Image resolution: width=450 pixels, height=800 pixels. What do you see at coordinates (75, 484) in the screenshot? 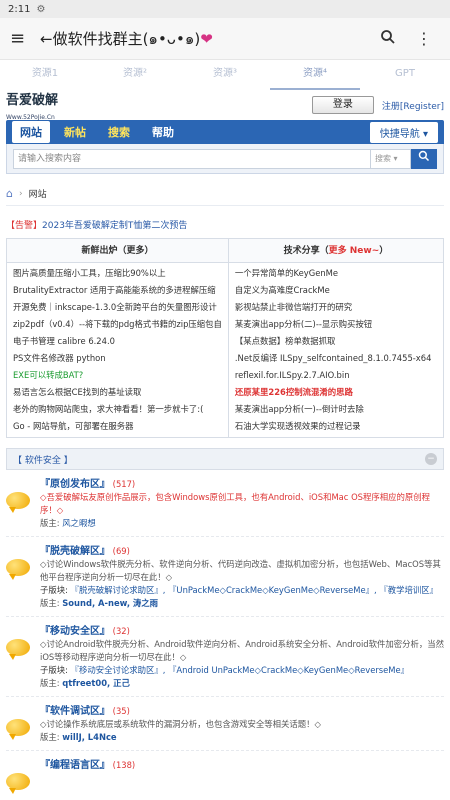
I see `forum-name: 『原创发布区』` at bounding box center [75, 484].